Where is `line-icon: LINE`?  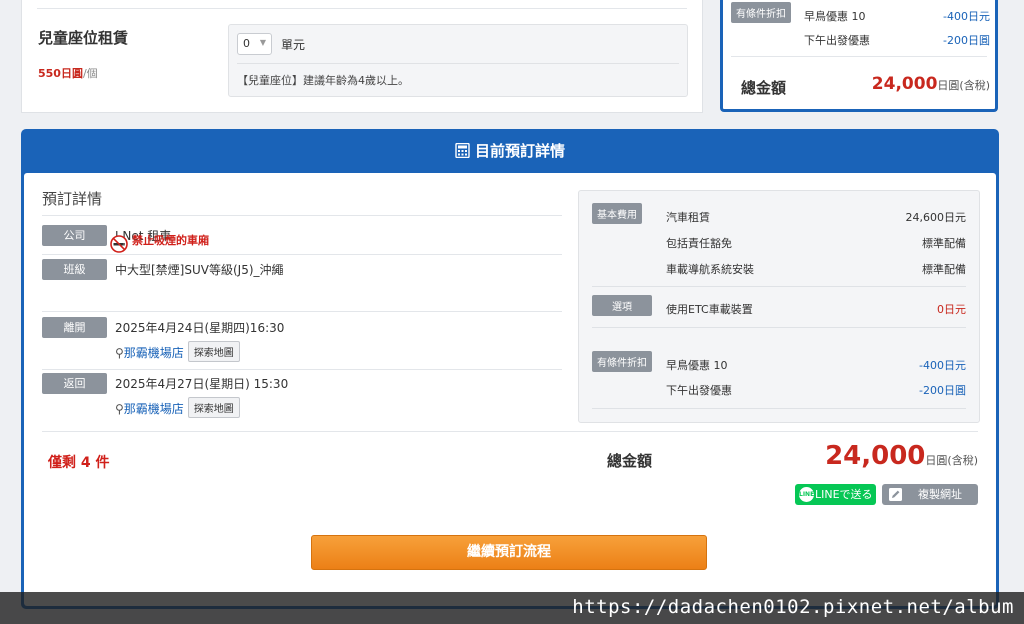
line-icon: LINE is located at coordinates (806, 494).